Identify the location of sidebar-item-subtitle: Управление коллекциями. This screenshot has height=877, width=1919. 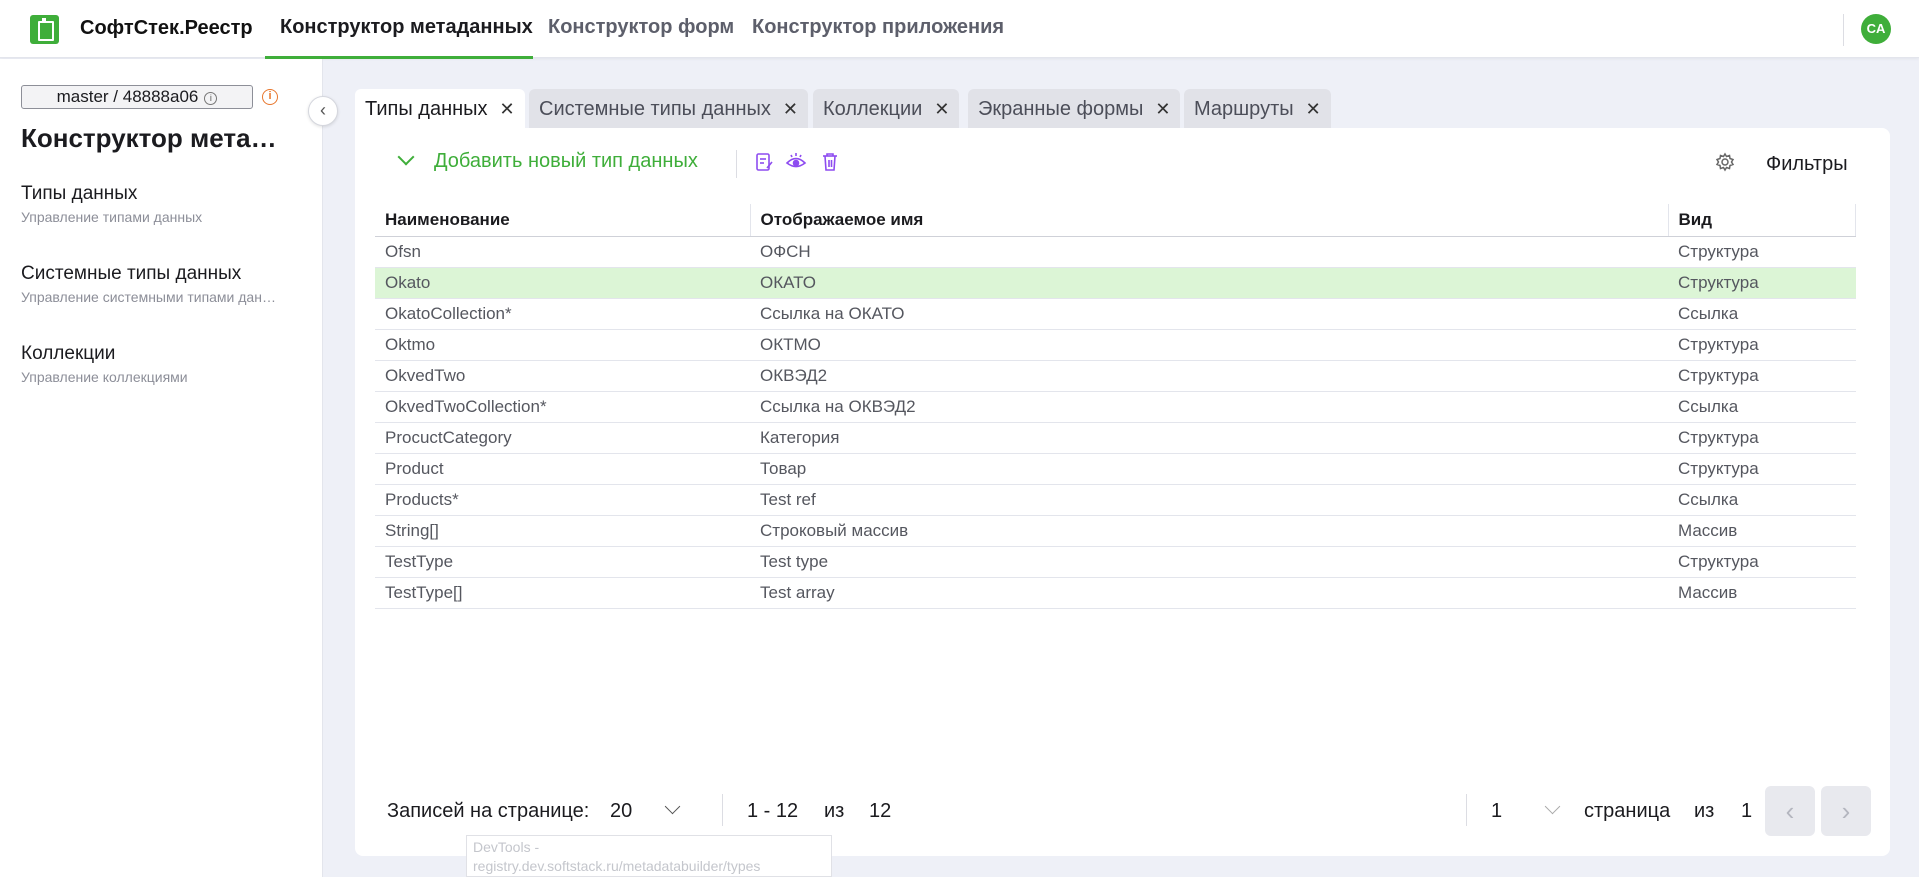
(104, 377).